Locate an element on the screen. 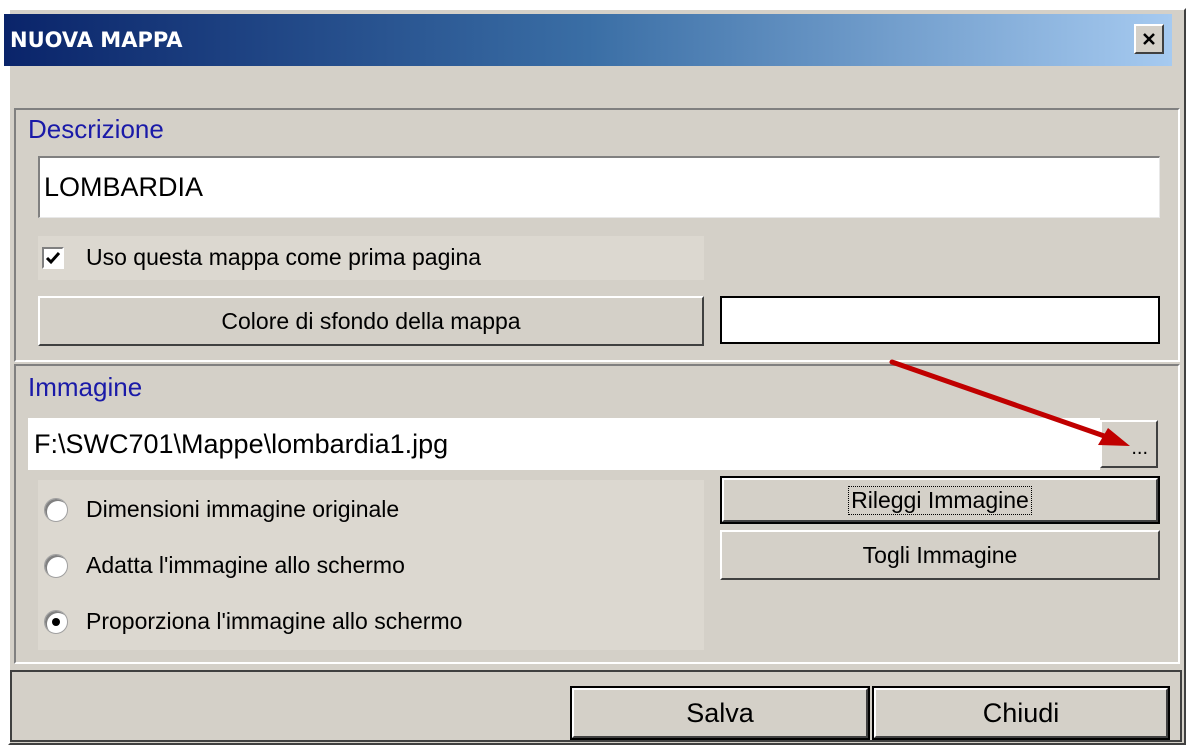  reload-image-button: Rileggi Immagine is located at coordinates (940, 500).